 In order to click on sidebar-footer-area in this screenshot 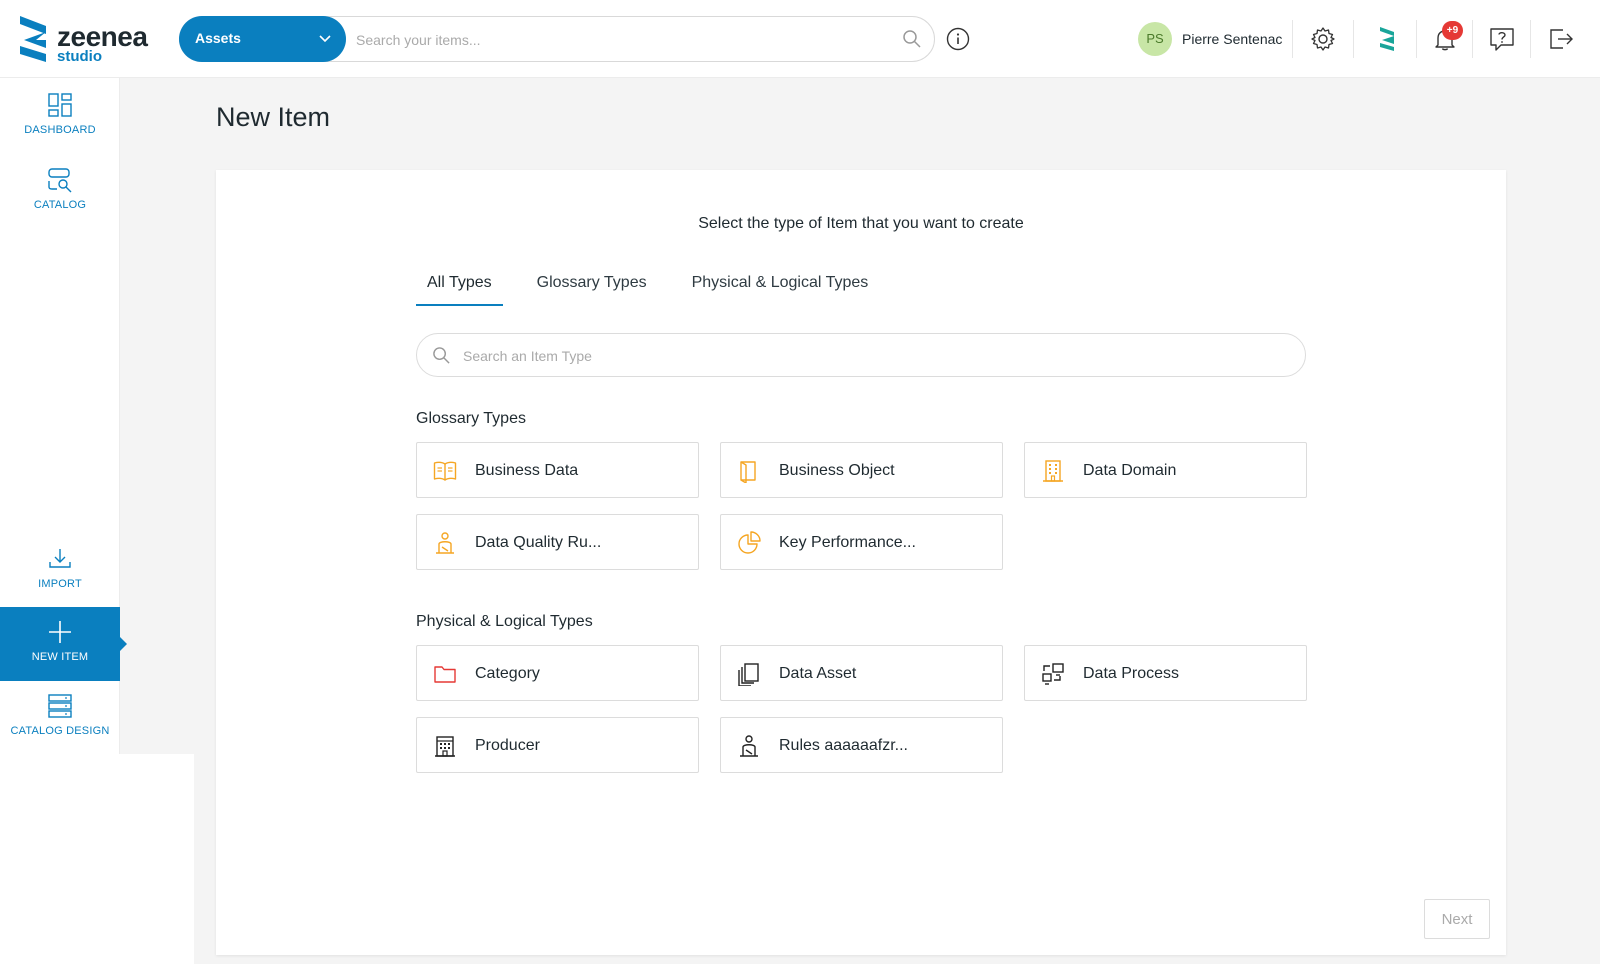, I will do `click(97, 859)`.